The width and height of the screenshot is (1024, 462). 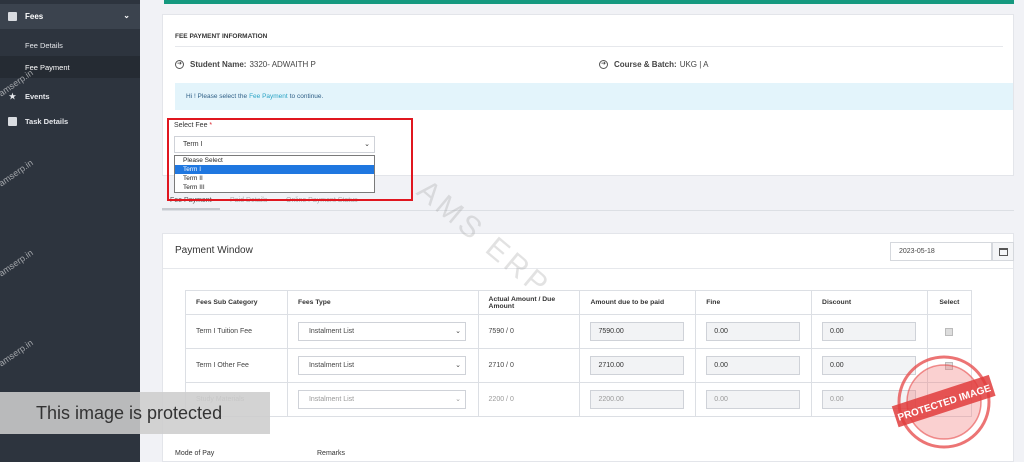 What do you see at coordinates (195, 453) in the screenshot?
I see `mode-of-pay-label: Mode of Pay` at bounding box center [195, 453].